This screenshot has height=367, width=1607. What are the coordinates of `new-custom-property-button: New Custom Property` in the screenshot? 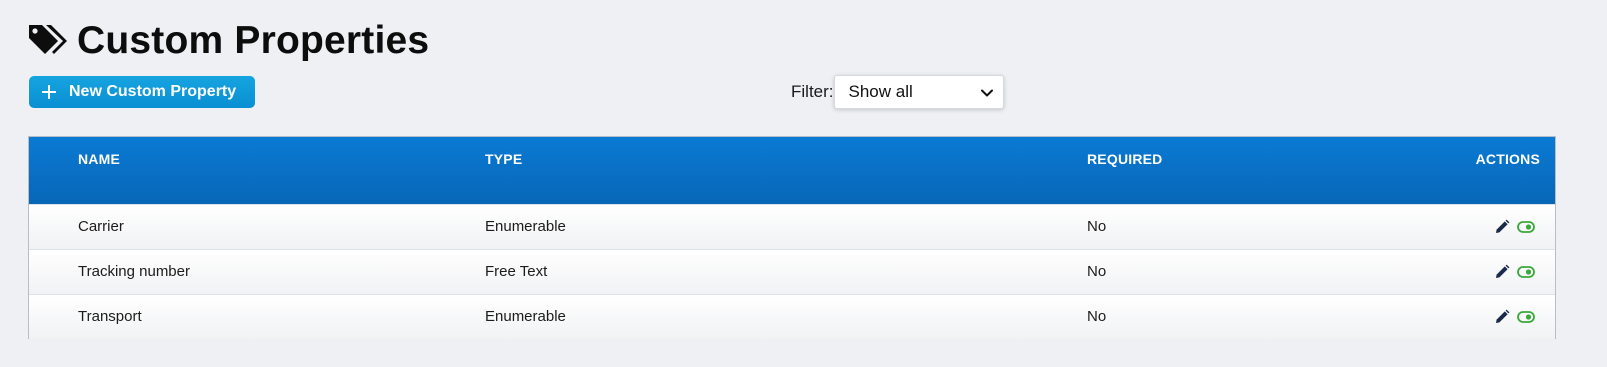 It's located at (142, 92).